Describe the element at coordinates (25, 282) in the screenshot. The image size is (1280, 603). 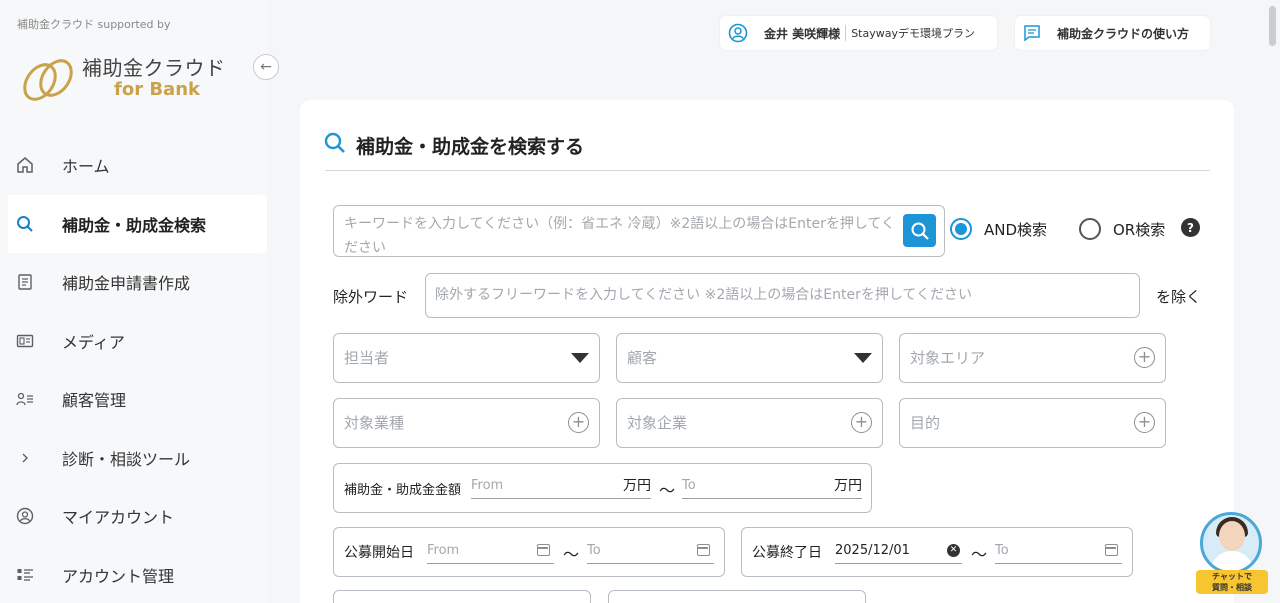
I see `document-icon` at that location.